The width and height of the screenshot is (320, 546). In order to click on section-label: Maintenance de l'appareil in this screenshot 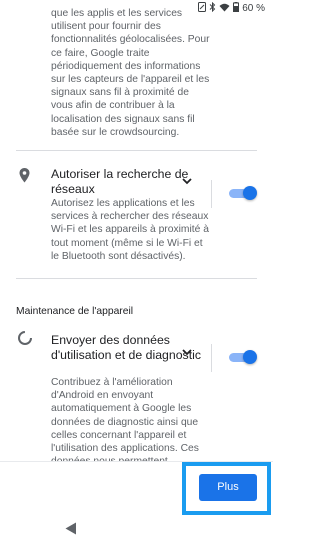, I will do `click(75, 311)`.